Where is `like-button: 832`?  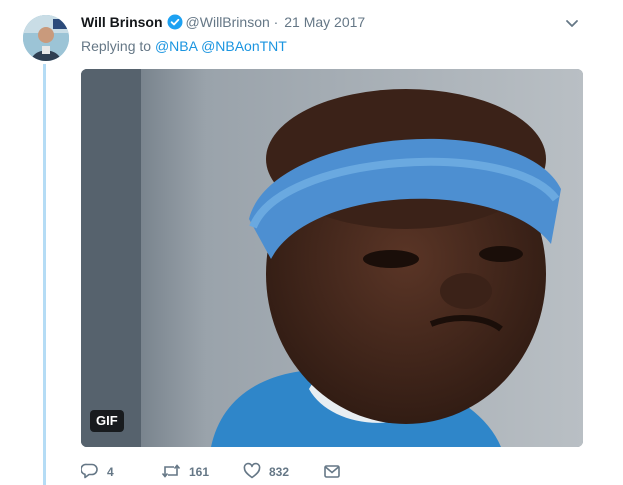 like-button: 832 is located at coordinates (266, 472).